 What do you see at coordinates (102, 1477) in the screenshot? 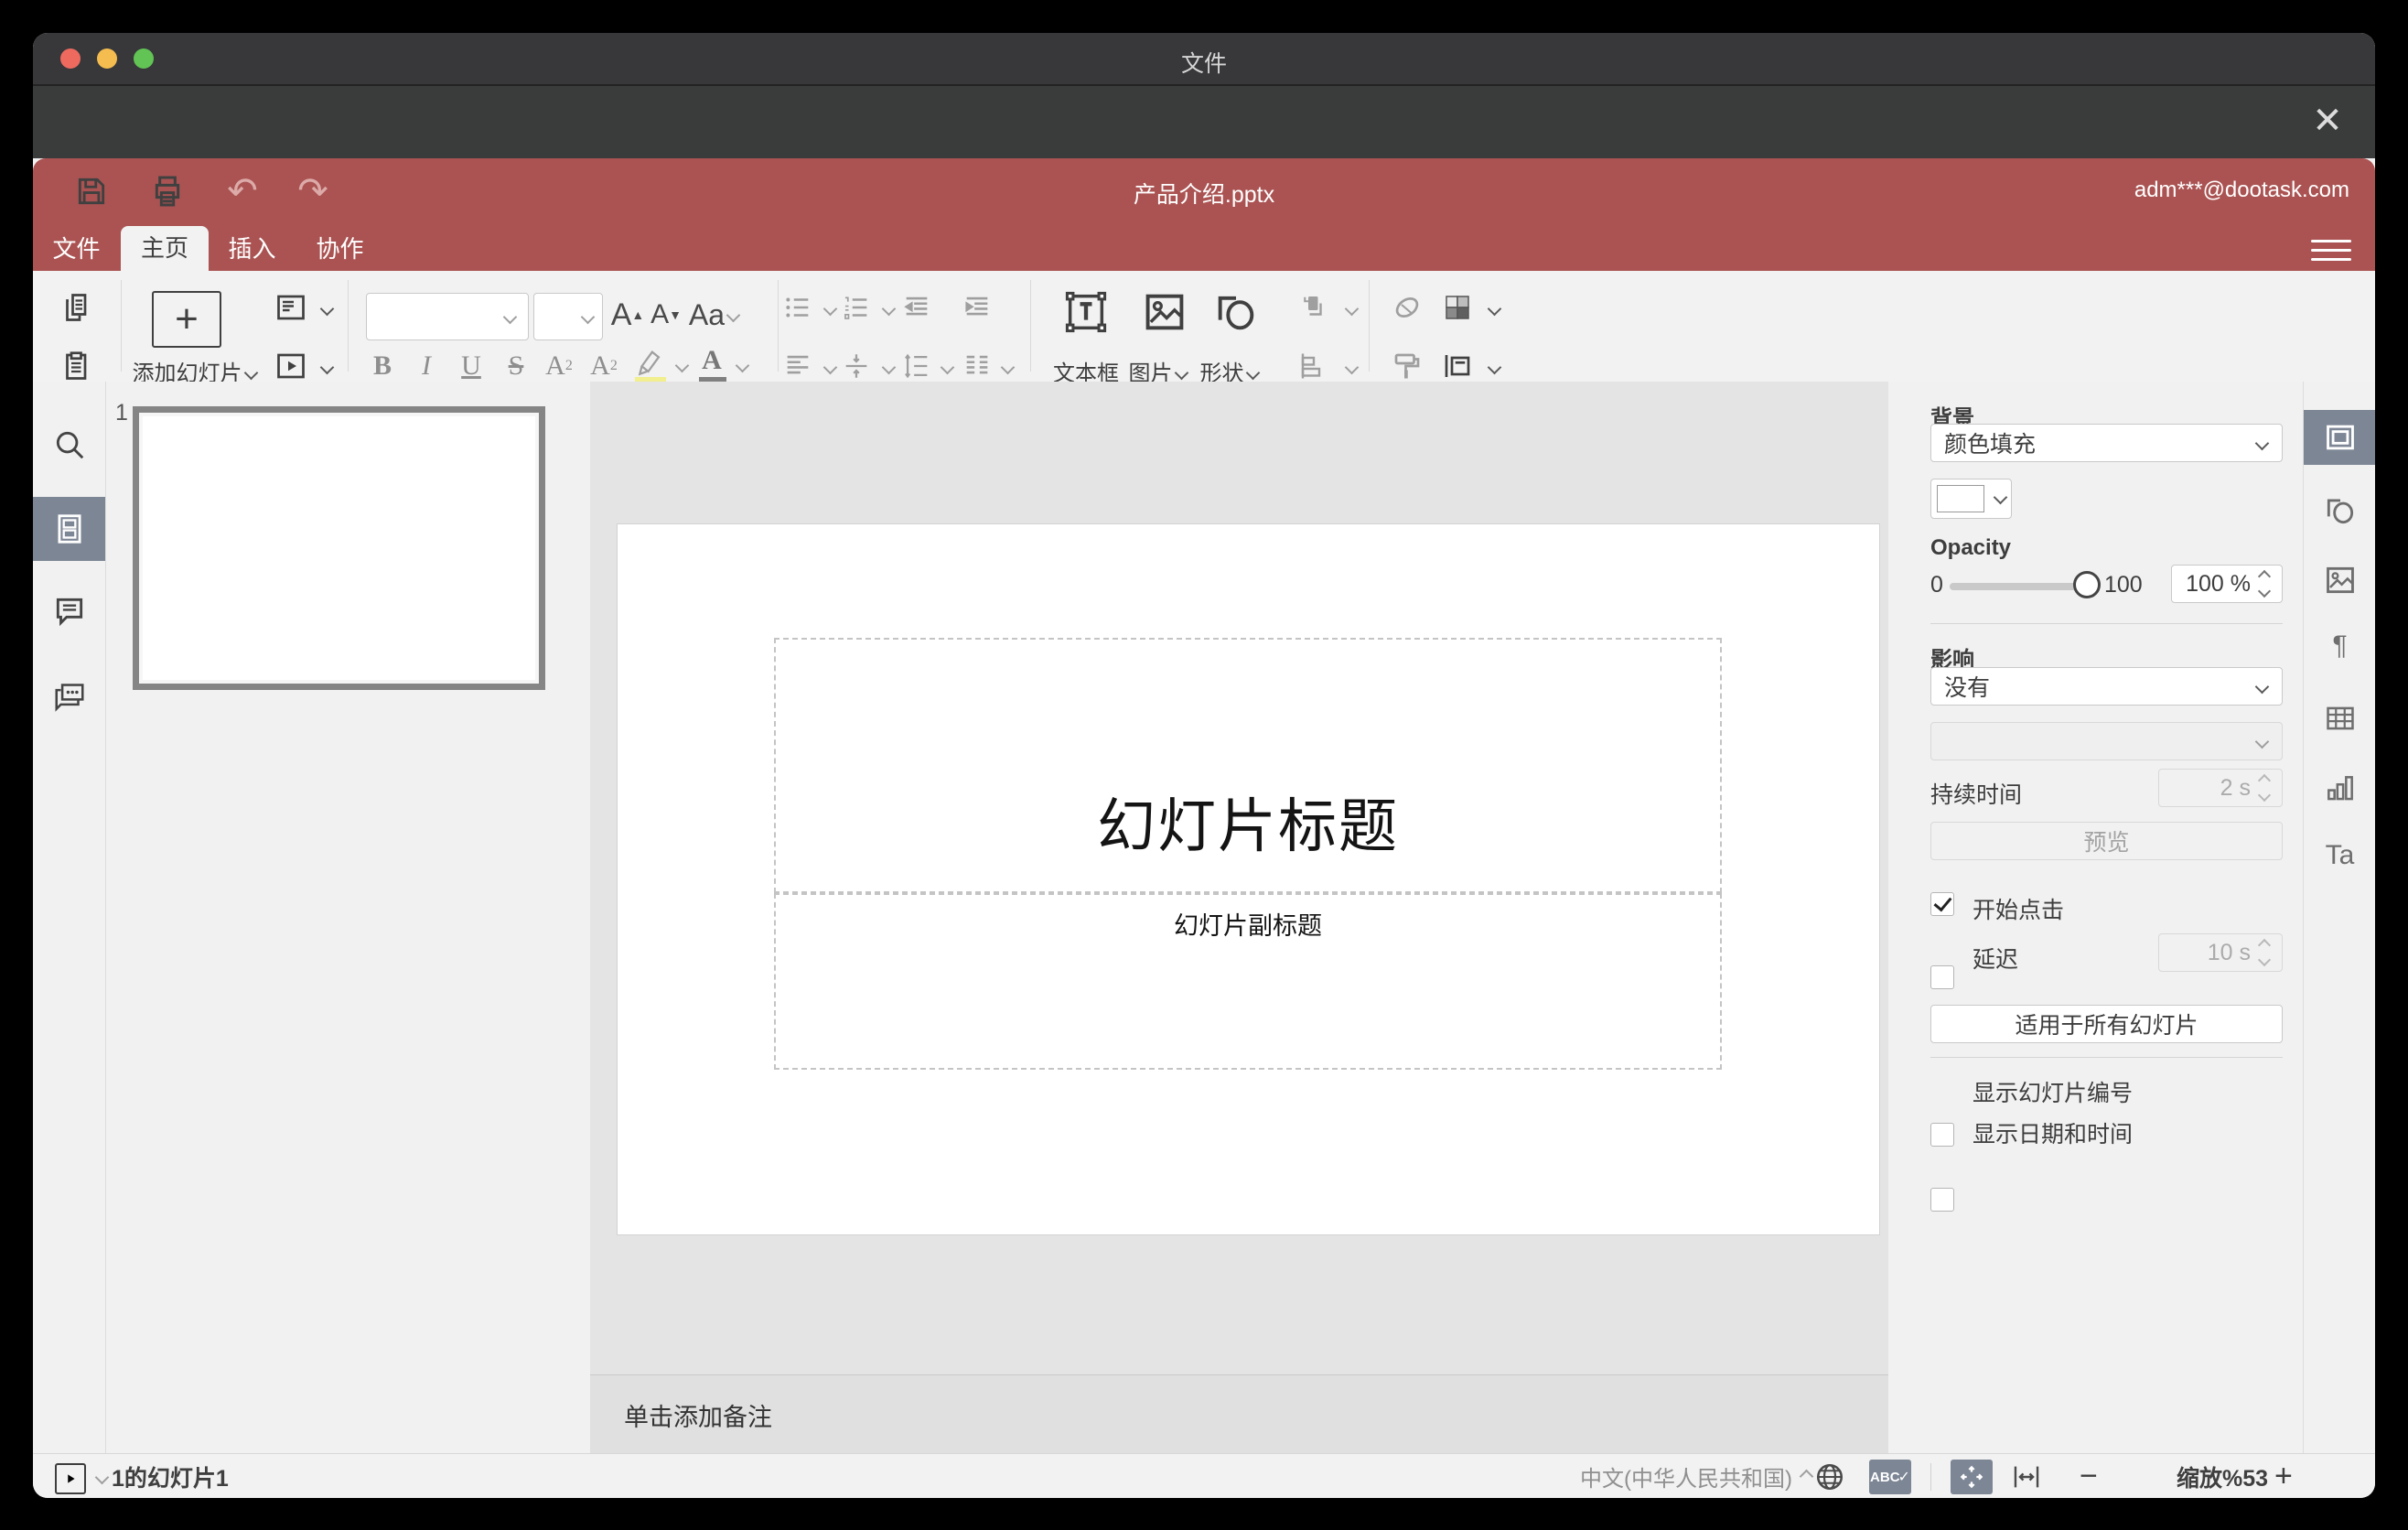
I see `slideshow-mode-chevron-icon` at bounding box center [102, 1477].